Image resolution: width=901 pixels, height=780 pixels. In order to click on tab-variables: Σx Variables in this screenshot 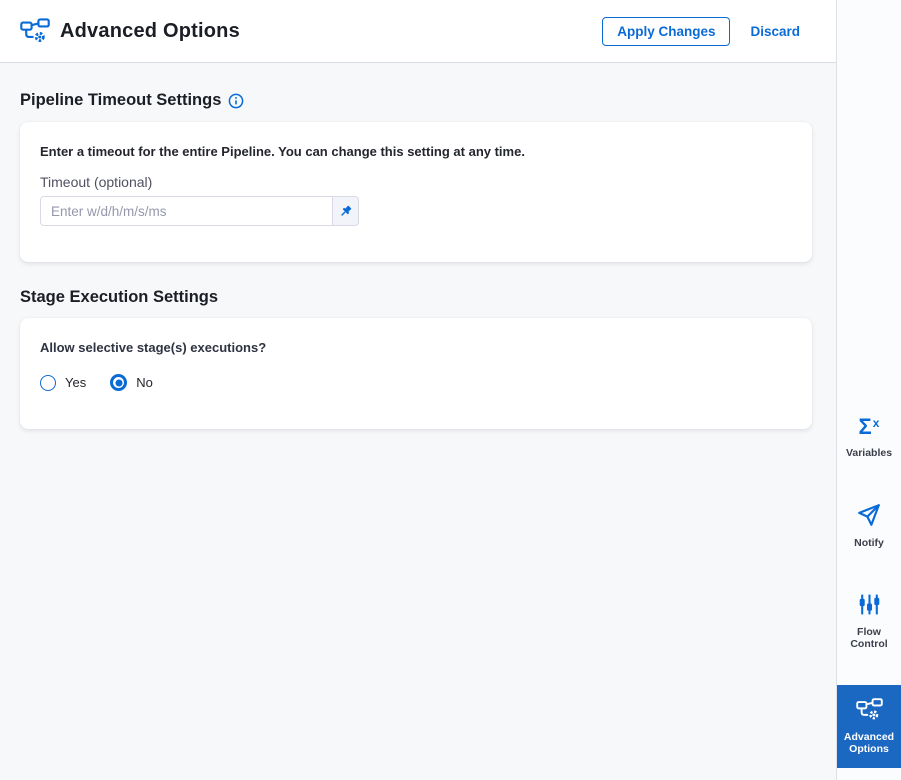, I will do `click(869, 438)`.